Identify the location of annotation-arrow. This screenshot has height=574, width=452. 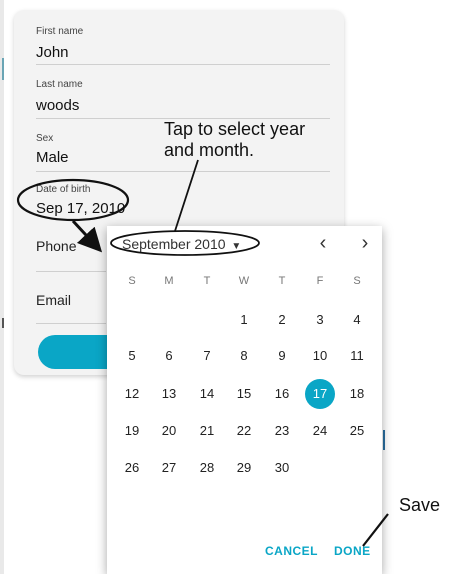
(87, 236).